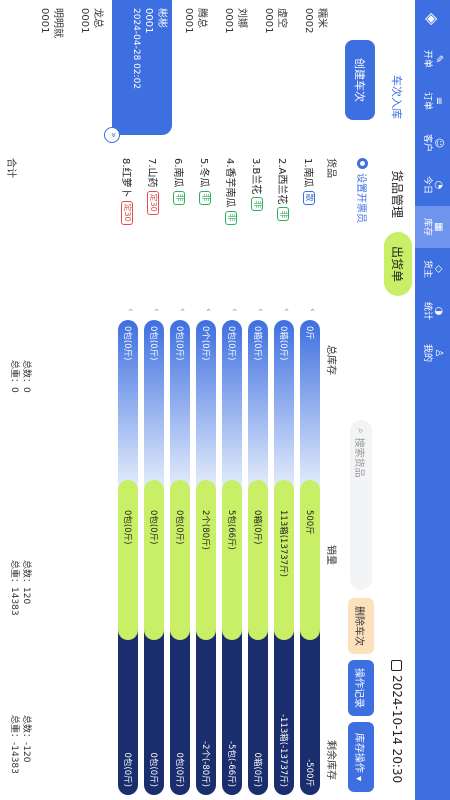  What do you see at coordinates (398, 264) in the screenshot?
I see `tab-outbound: 出货单` at bounding box center [398, 264].